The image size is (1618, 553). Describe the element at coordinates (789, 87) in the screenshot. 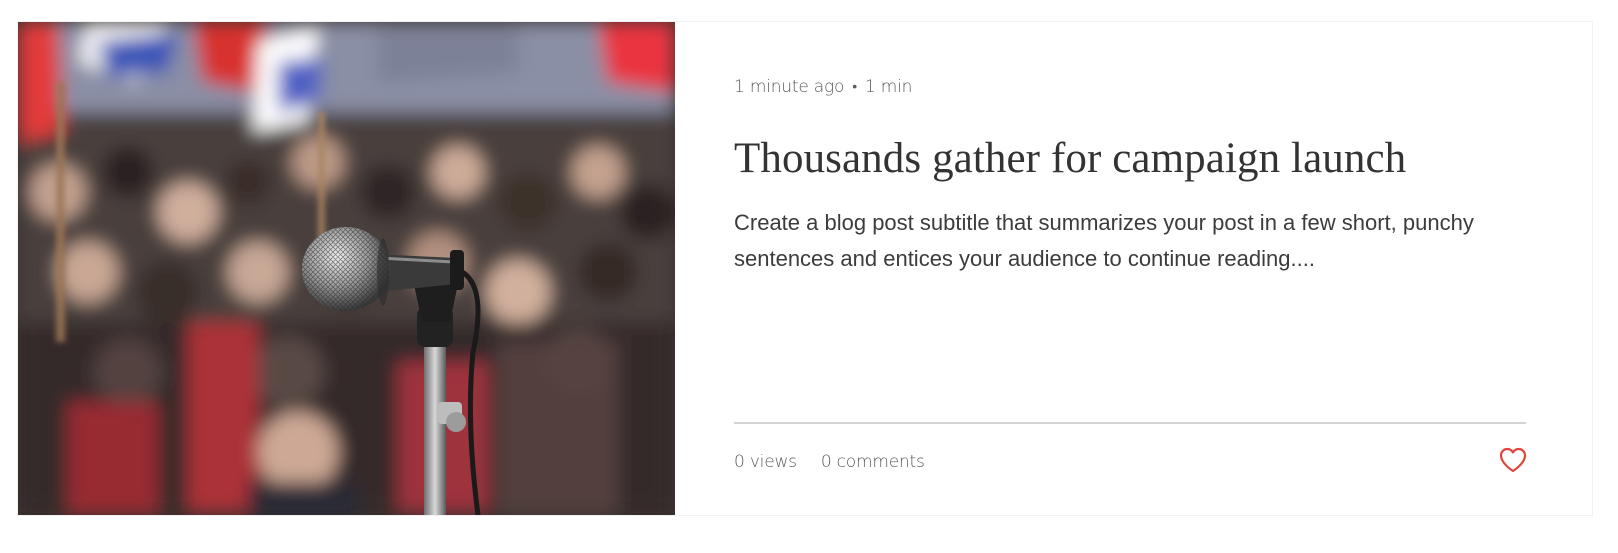

I see `post-time-ago: 1 minute ago` at that location.